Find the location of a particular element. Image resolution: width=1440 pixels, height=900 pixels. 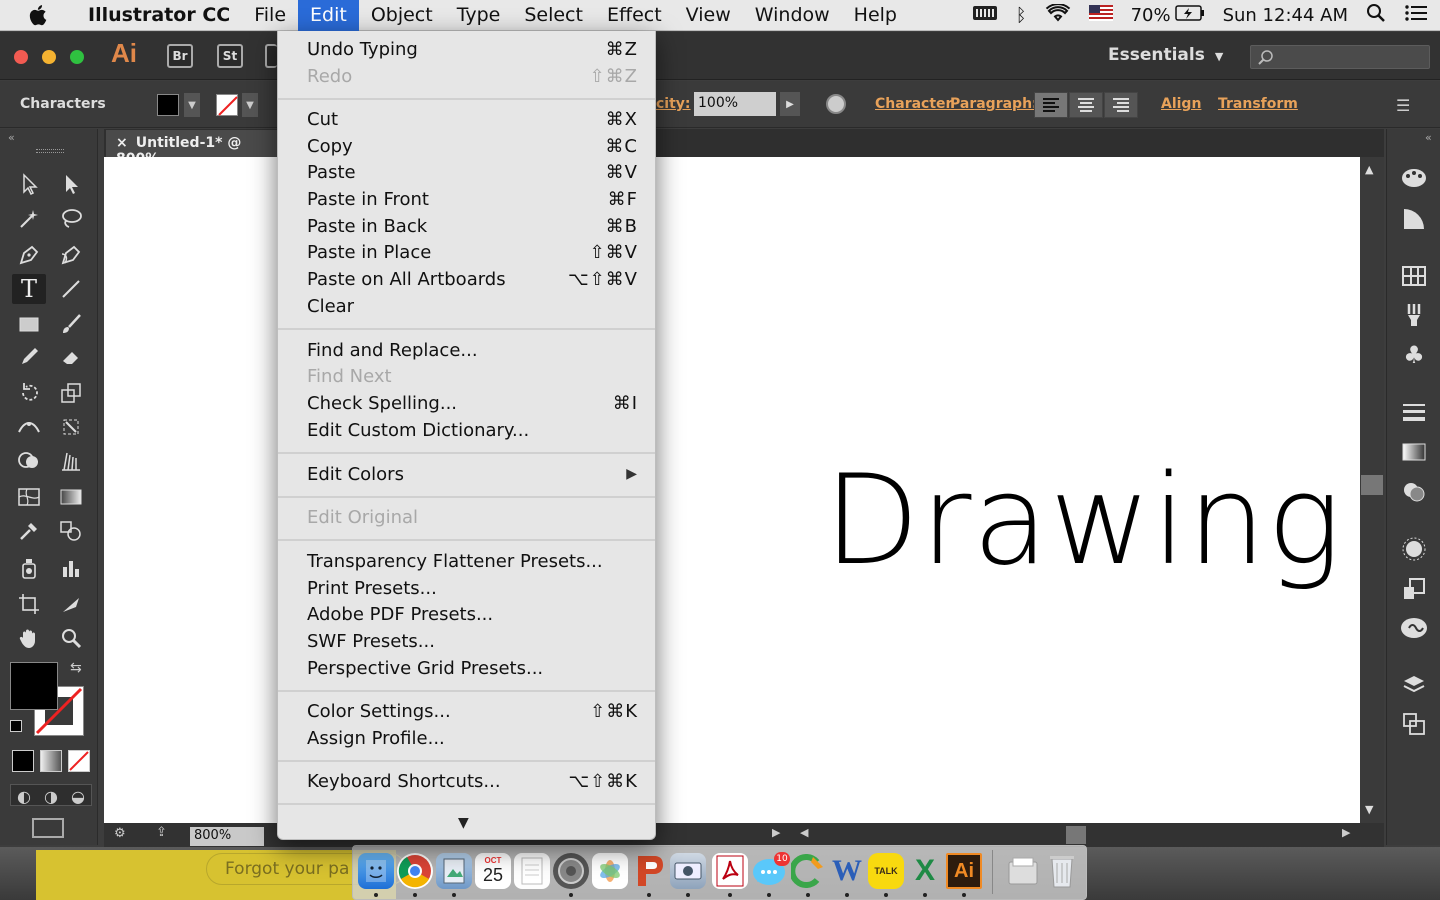

recolor-artwork-icon is located at coordinates (836, 104).